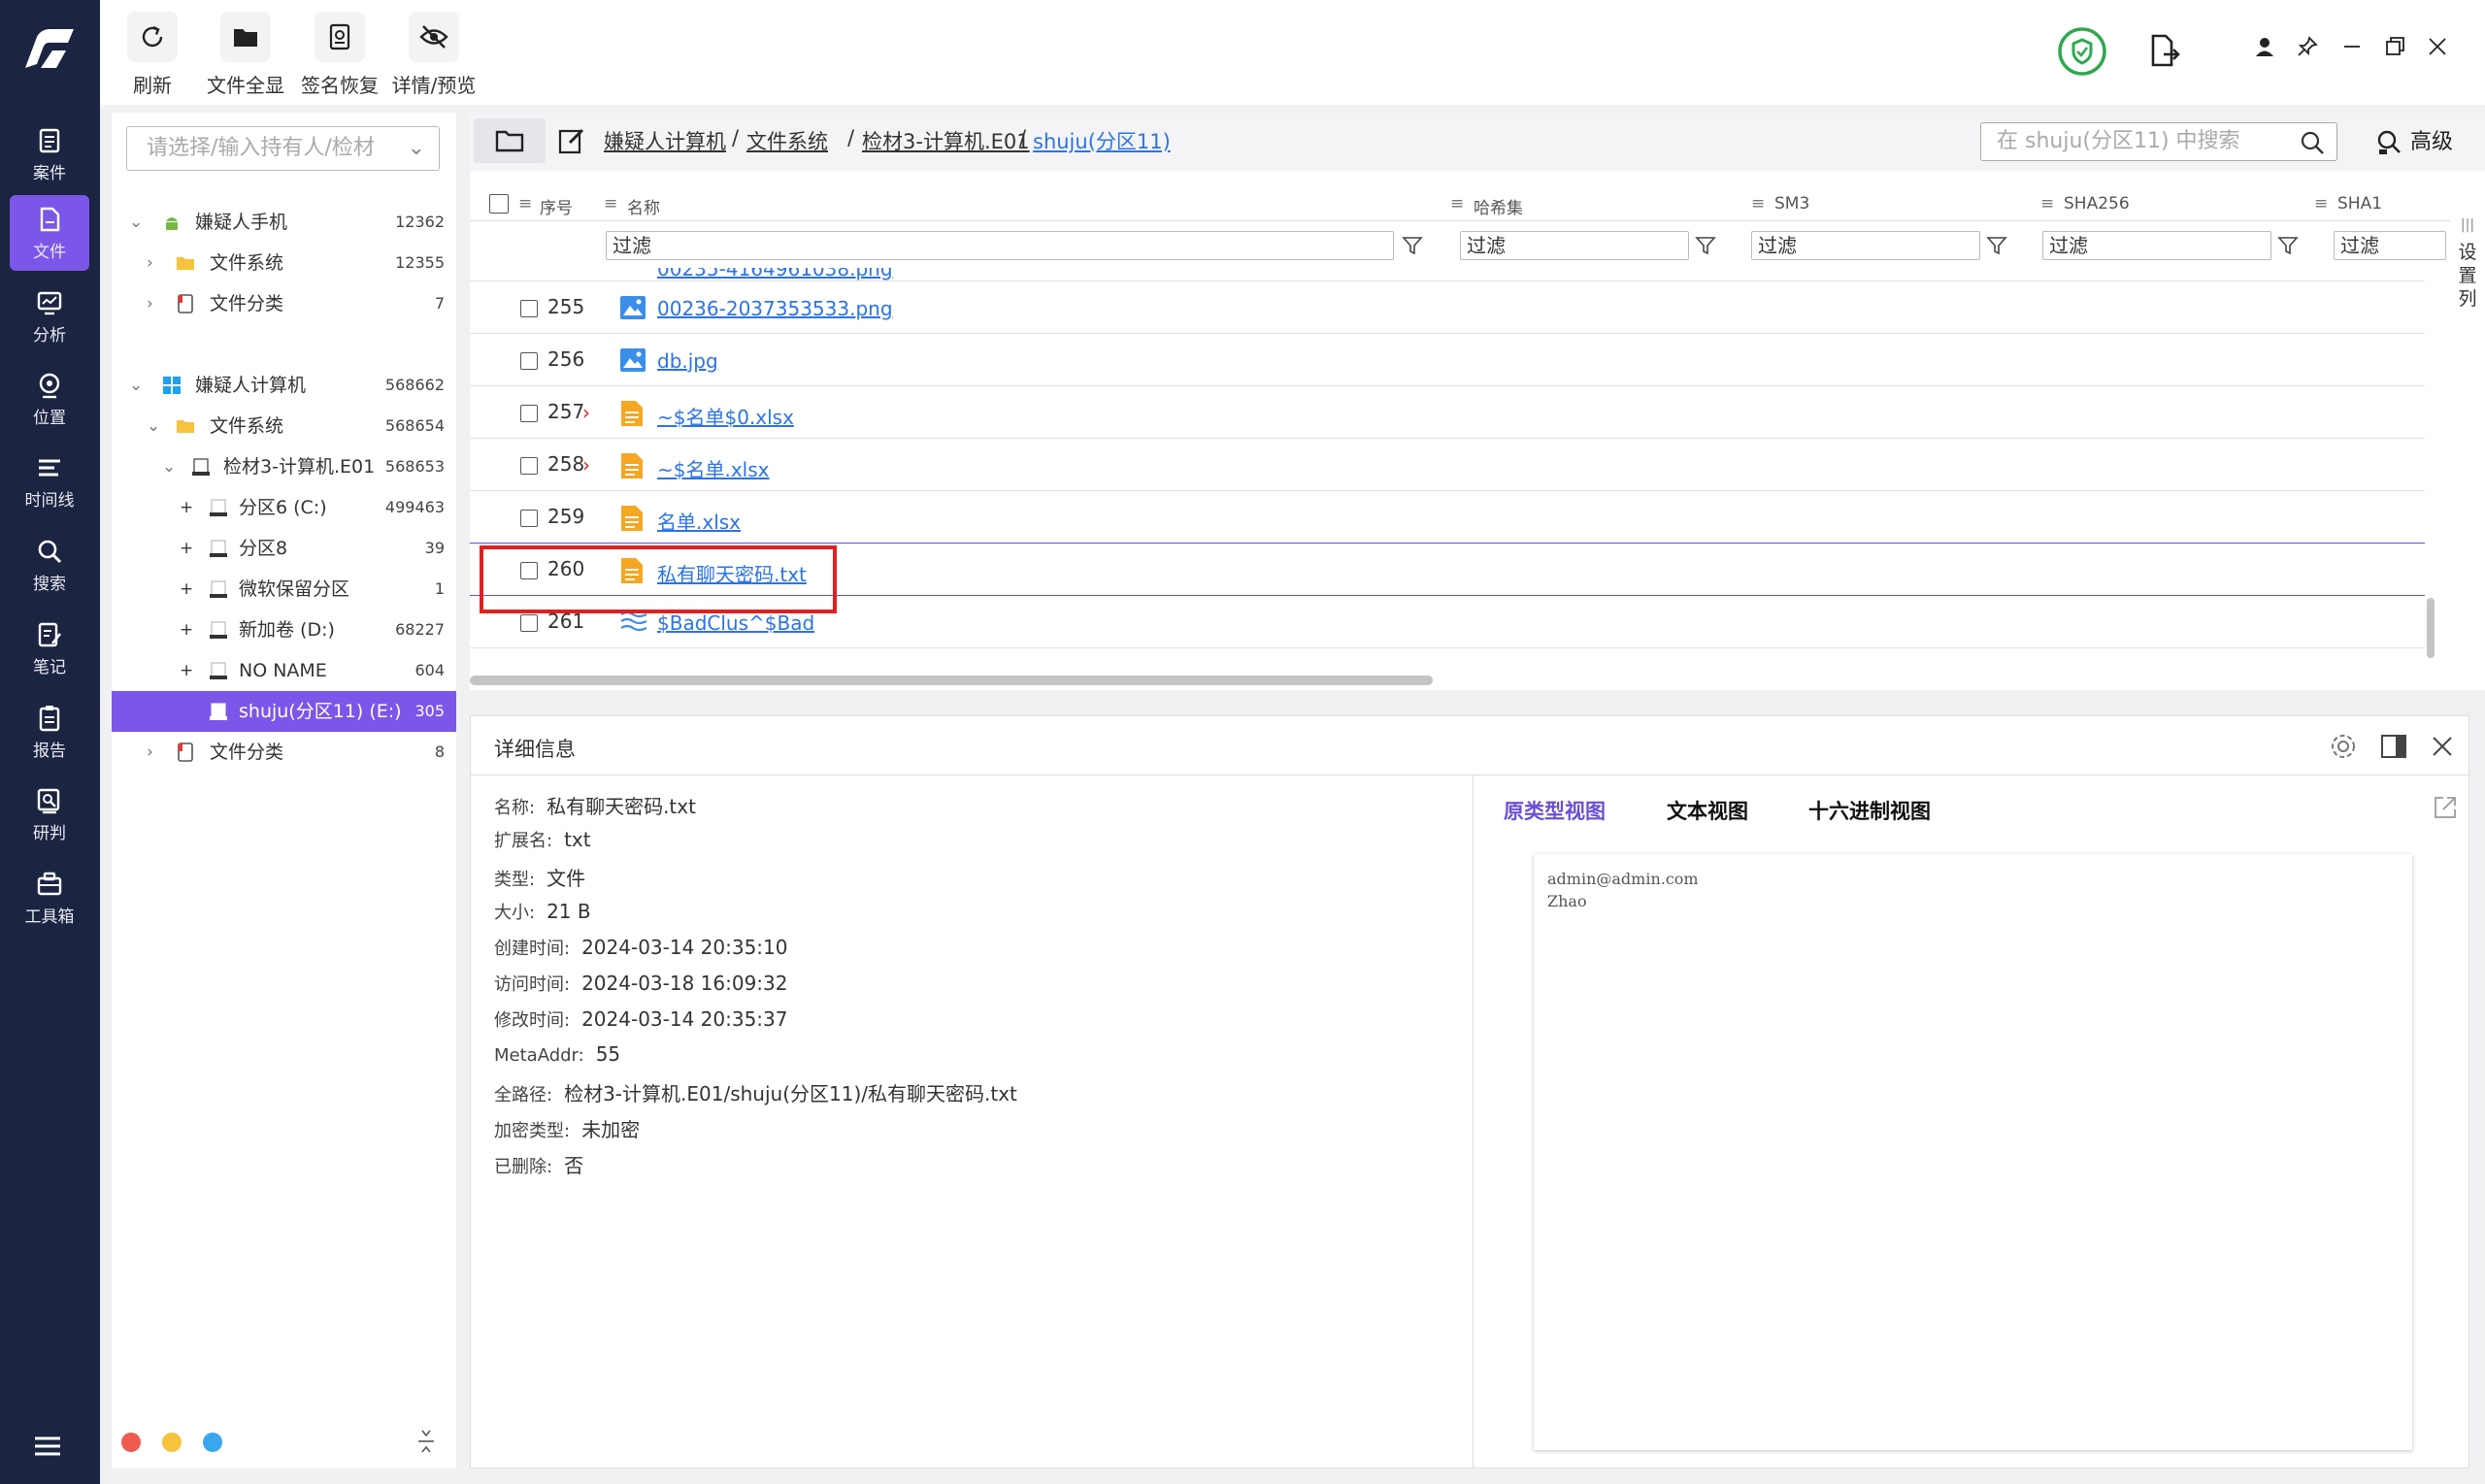 This screenshot has height=1484, width=2485. What do you see at coordinates (2265, 46) in the screenshot?
I see `user-icon` at bounding box center [2265, 46].